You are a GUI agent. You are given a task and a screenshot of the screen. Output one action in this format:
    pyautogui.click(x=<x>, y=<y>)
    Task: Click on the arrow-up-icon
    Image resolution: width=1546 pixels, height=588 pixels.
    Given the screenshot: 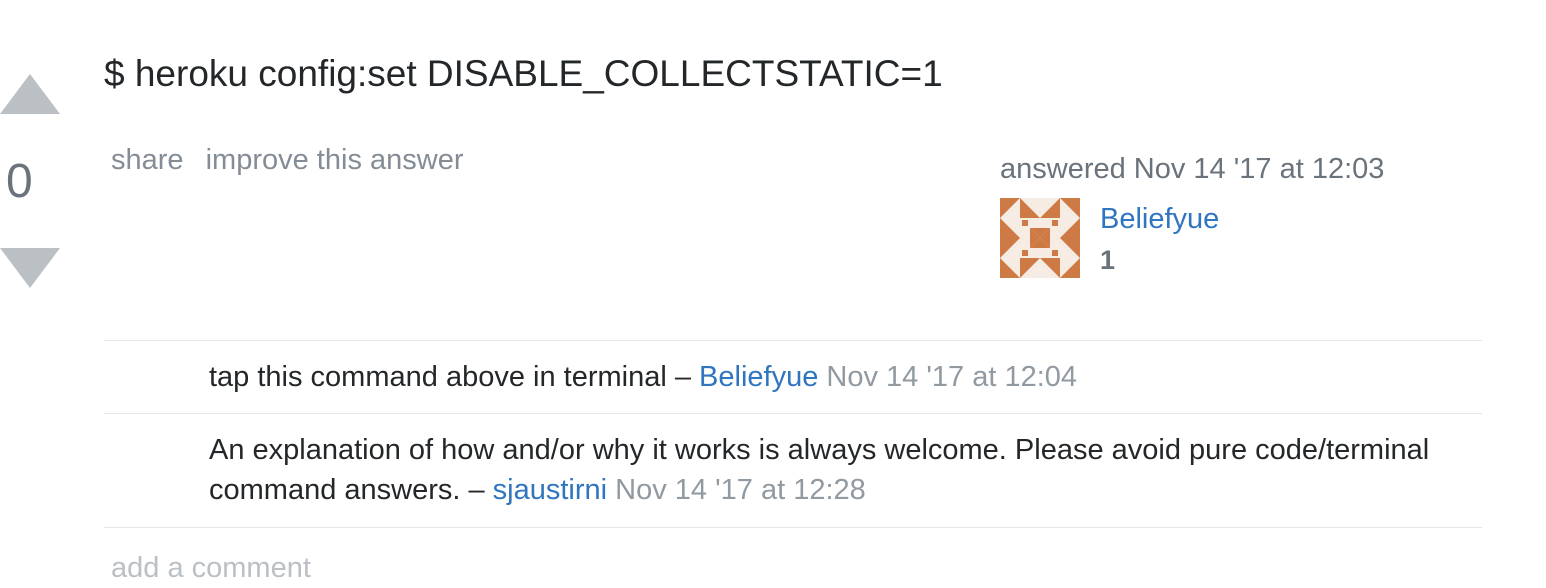 What is the action you would take?
    pyautogui.click(x=30, y=94)
    